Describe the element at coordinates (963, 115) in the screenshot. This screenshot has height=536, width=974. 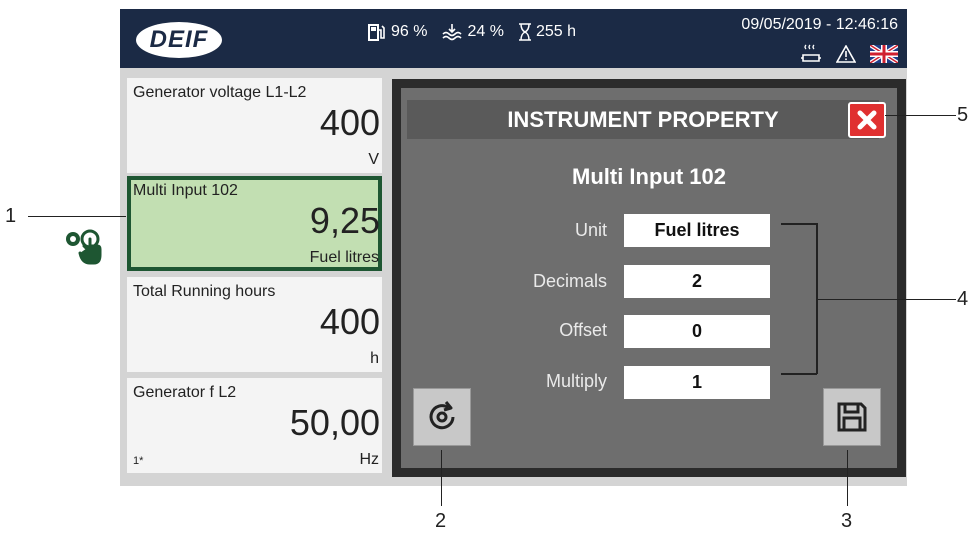
I see `callout-5: 5` at that location.